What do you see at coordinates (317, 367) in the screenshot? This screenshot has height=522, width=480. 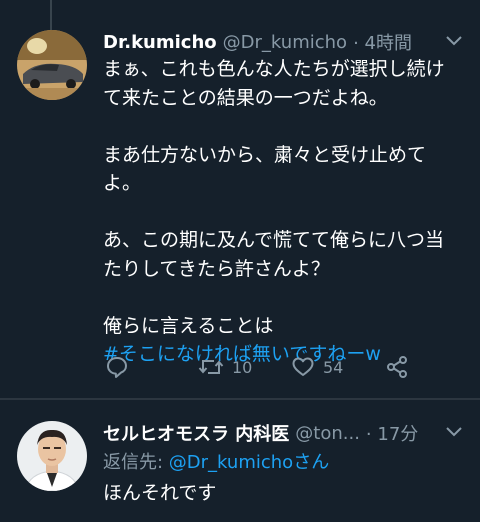 I see `like-button: 54` at bounding box center [317, 367].